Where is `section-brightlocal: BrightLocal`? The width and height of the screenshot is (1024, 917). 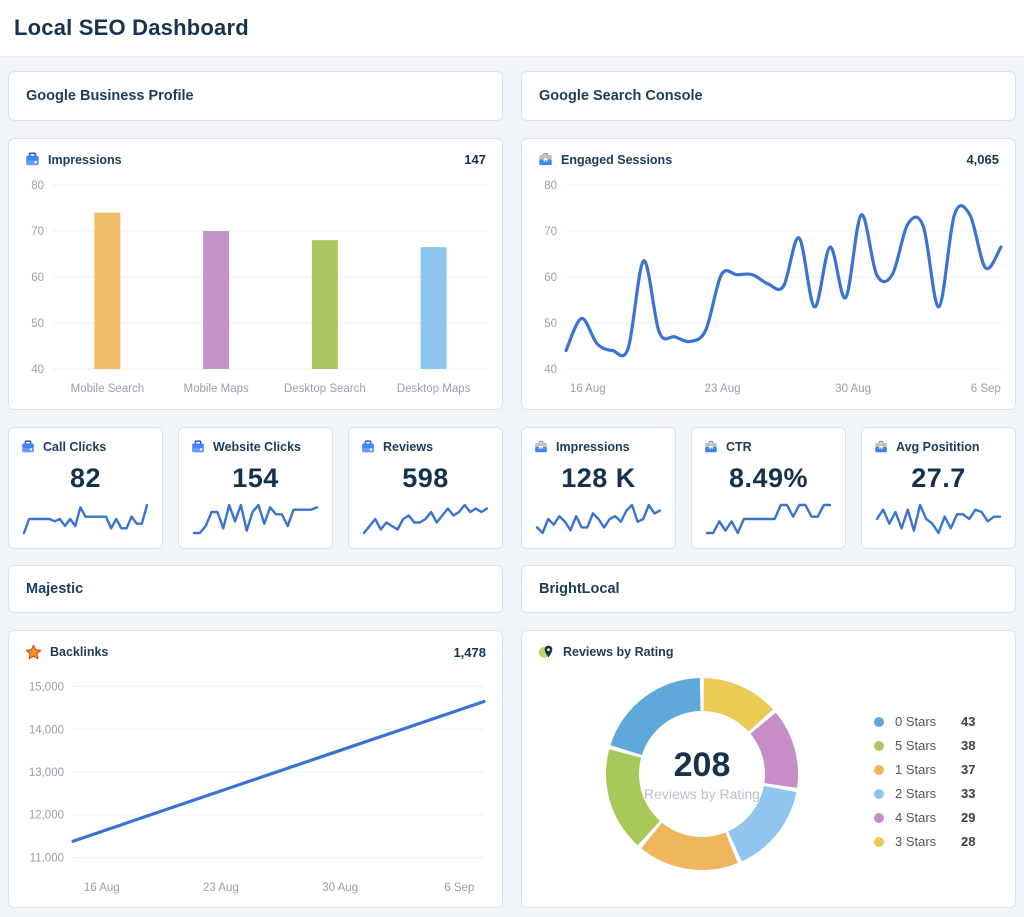 section-brightlocal: BrightLocal is located at coordinates (768, 589).